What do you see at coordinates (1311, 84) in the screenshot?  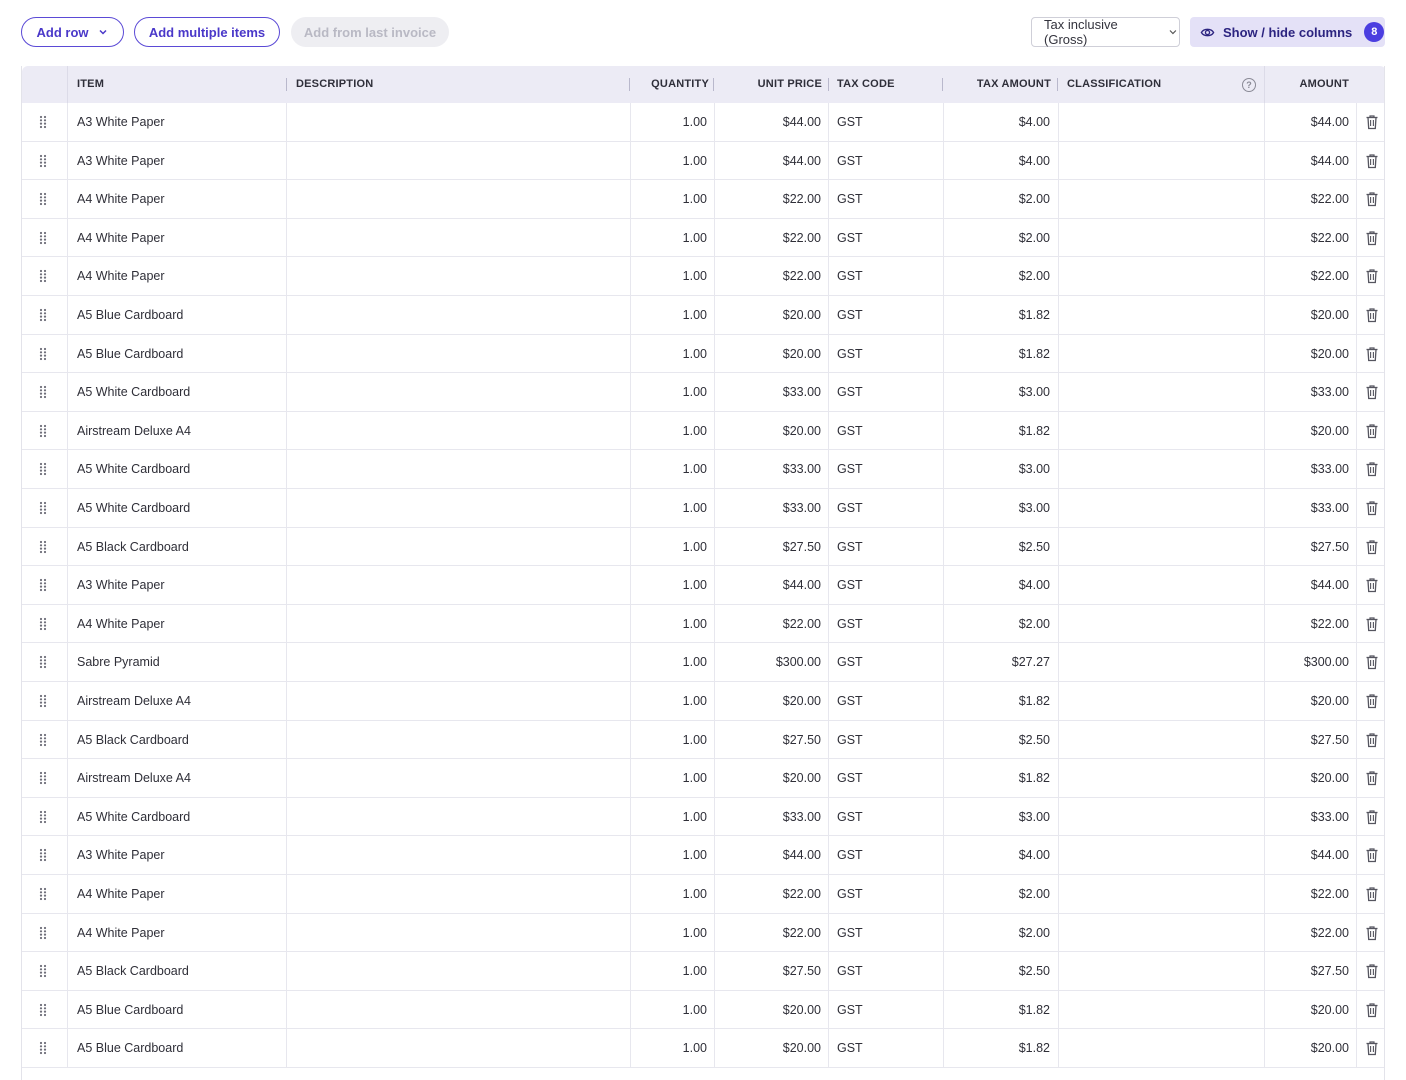 I see `column-header-amount: AMOUNT` at bounding box center [1311, 84].